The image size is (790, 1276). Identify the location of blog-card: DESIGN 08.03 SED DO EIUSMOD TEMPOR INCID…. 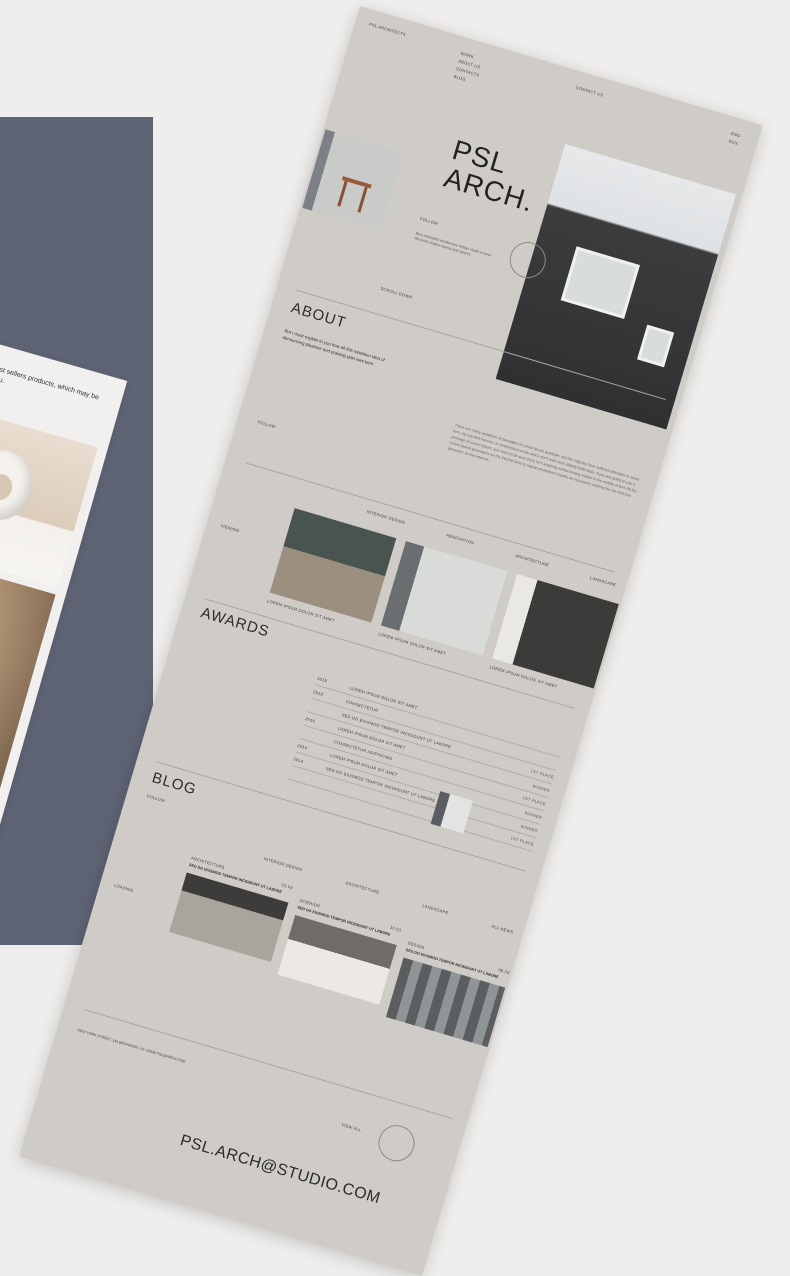
(448, 994).